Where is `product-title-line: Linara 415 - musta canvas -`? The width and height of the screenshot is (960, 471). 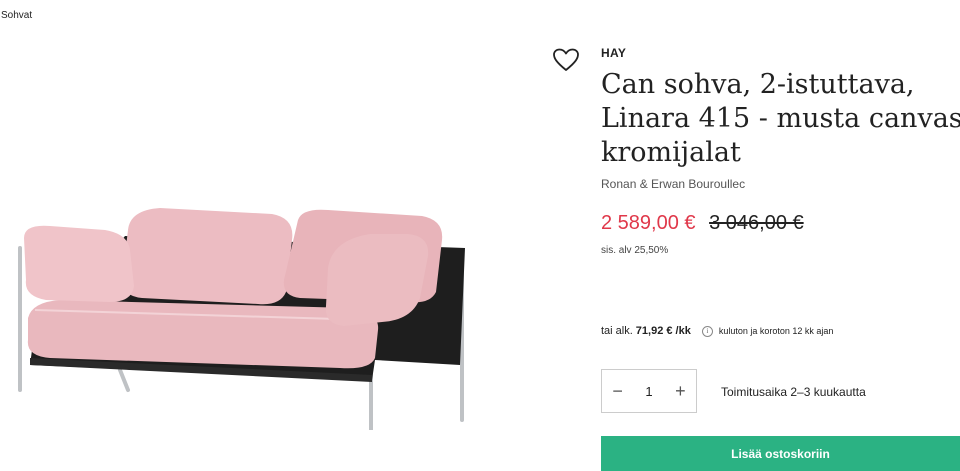 product-title-line: Linara 415 - musta canvas - is located at coordinates (780, 118).